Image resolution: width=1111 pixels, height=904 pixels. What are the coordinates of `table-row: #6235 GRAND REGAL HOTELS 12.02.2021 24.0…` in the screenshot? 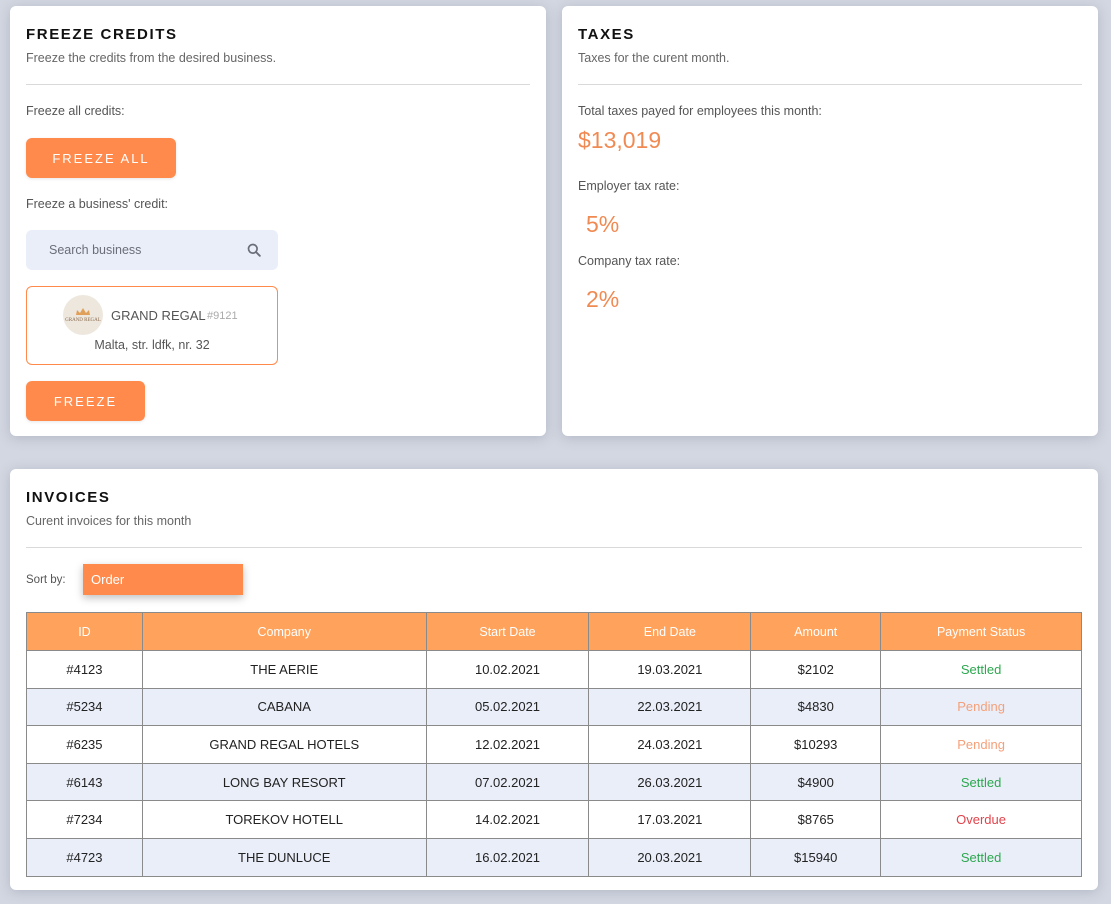 It's located at (554, 744).